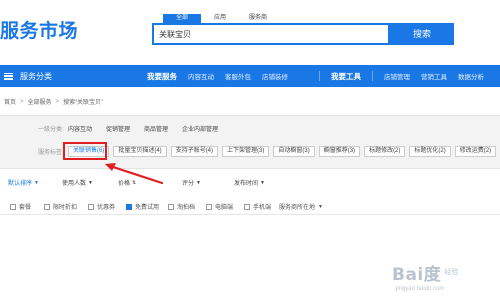 The height and width of the screenshot is (301, 500). Describe the element at coordinates (420, 289) in the screenshot. I see `watermark-url: jingyan.baidu.com` at that location.